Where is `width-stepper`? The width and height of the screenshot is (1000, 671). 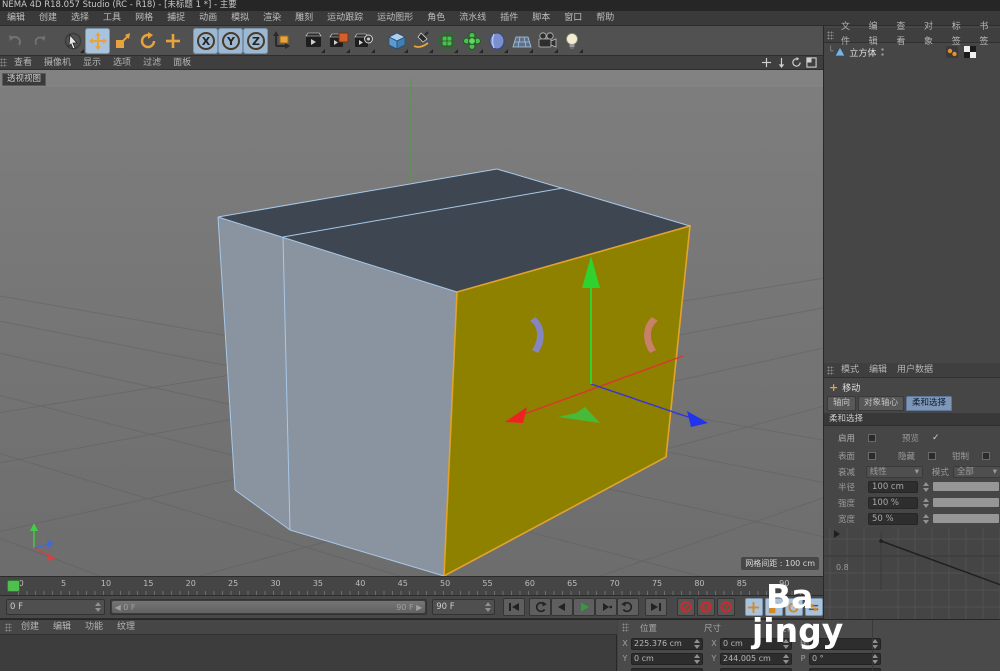 width-stepper is located at coordinates (925, 518).